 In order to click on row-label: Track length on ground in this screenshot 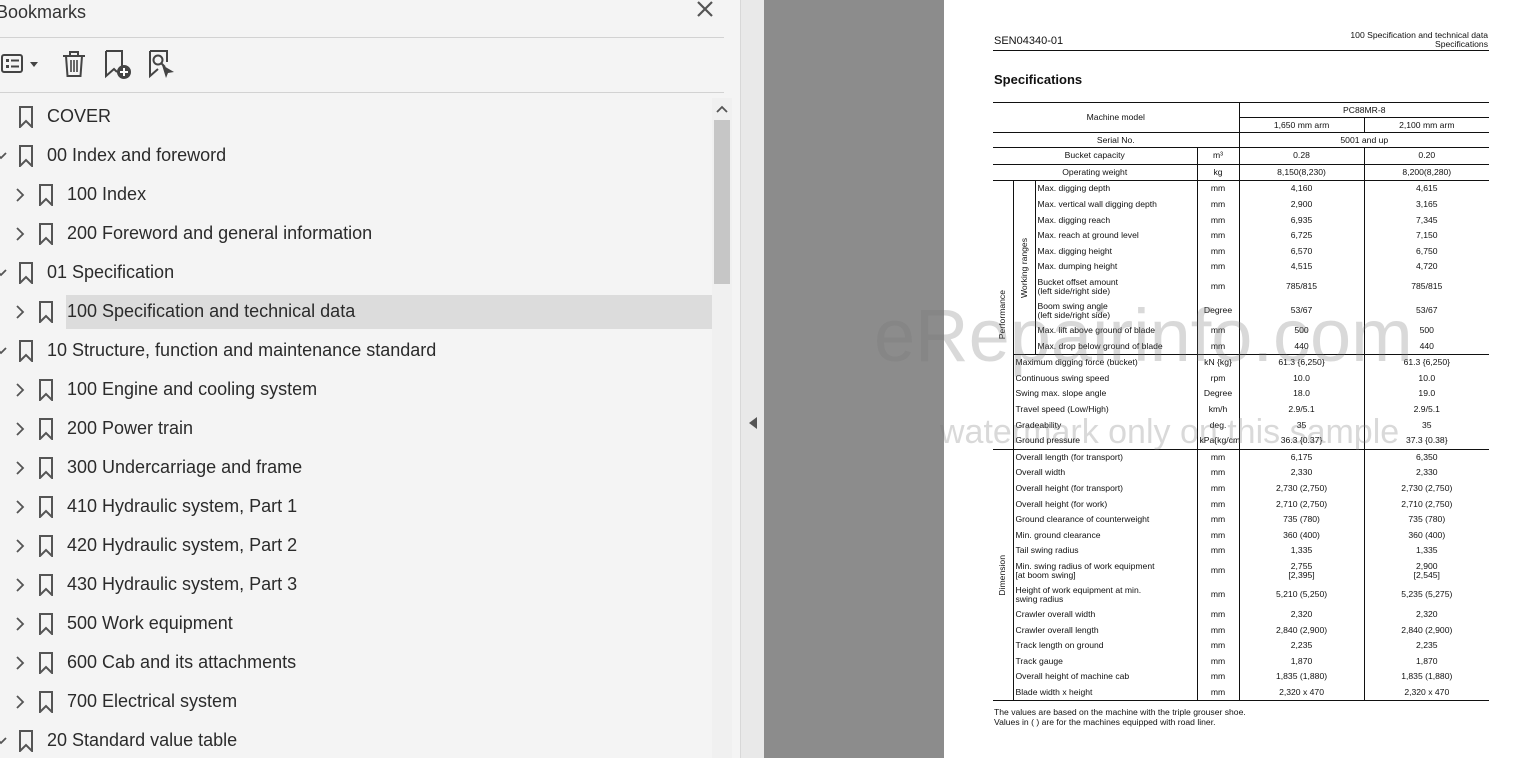, I will do `click(1104, 645)`.